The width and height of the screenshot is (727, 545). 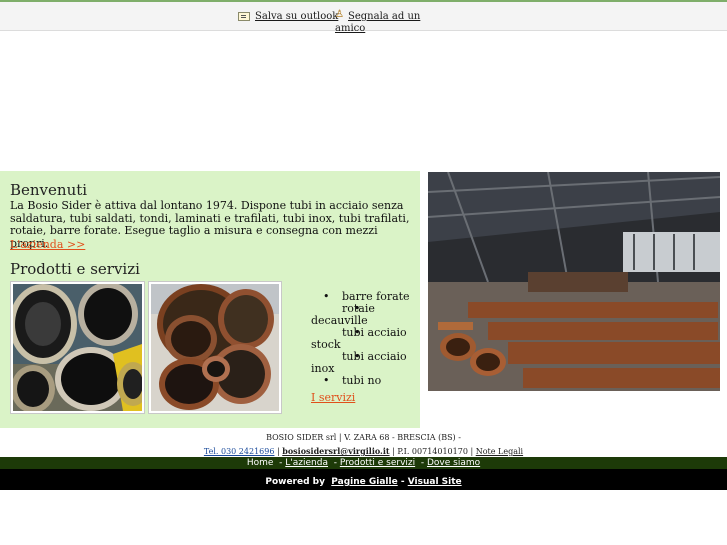 What do you see at coordinates (244, 16) in the screenshot?
I see `address-card-icon` at bounding box center [244, 16].